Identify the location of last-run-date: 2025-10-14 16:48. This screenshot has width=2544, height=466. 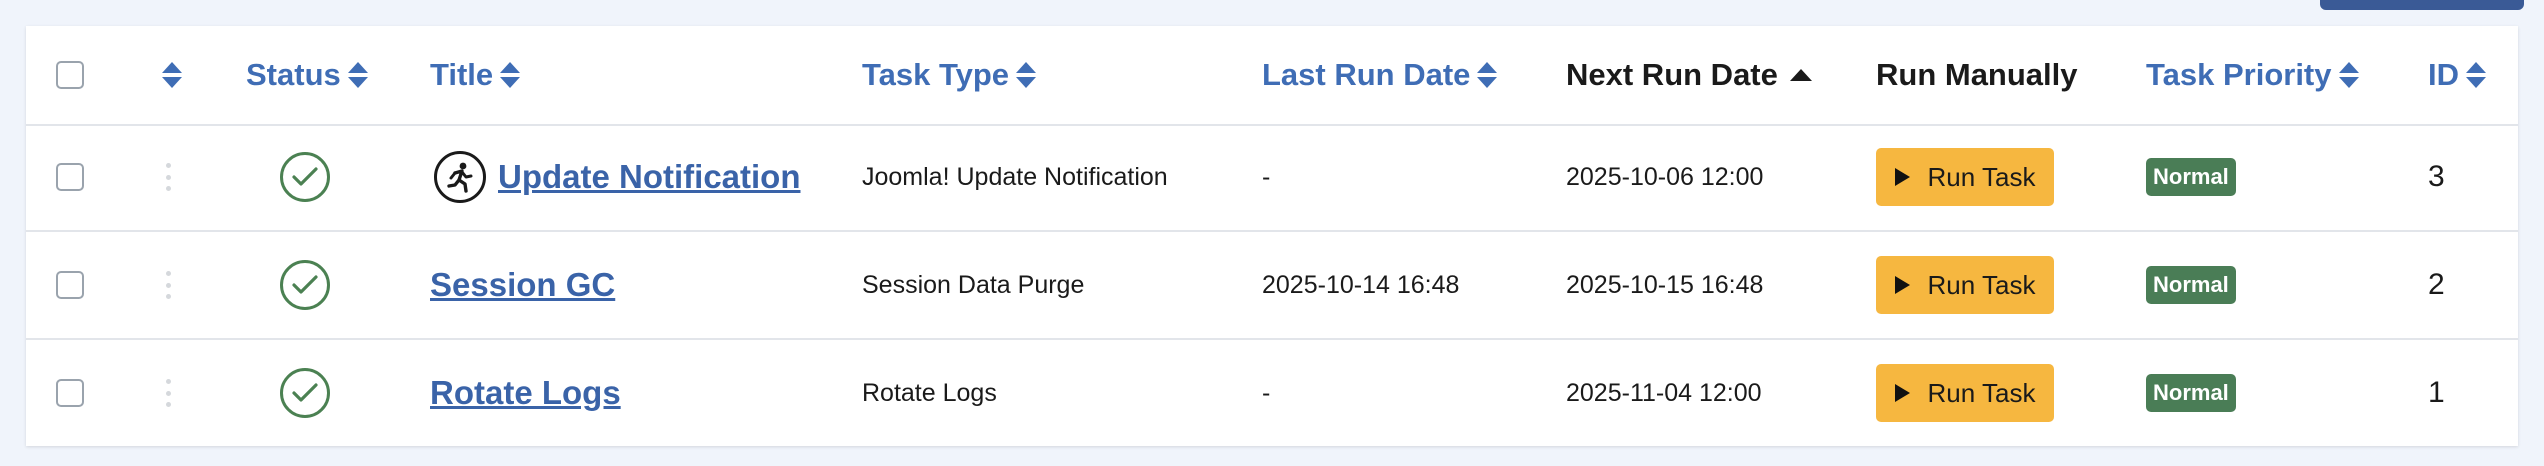
(1361, 284).